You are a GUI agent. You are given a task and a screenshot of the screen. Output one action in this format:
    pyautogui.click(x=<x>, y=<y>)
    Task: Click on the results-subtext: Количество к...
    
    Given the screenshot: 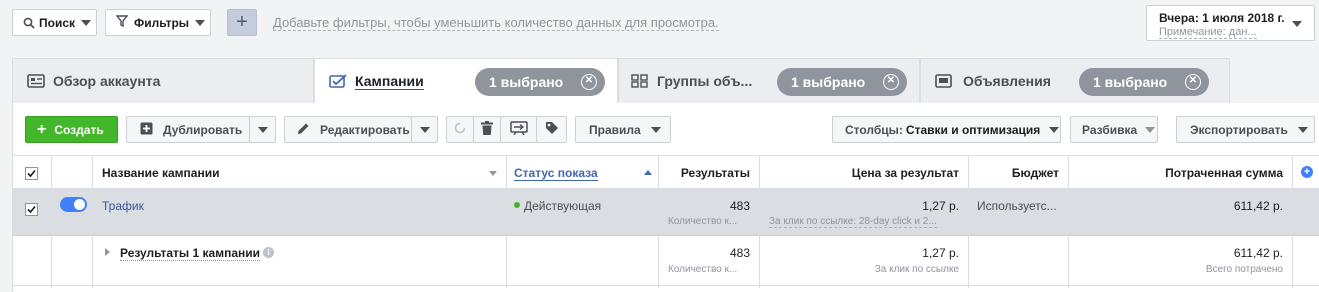 What is the action you would take?
    pyautogui.click(x=703, y=221)
    